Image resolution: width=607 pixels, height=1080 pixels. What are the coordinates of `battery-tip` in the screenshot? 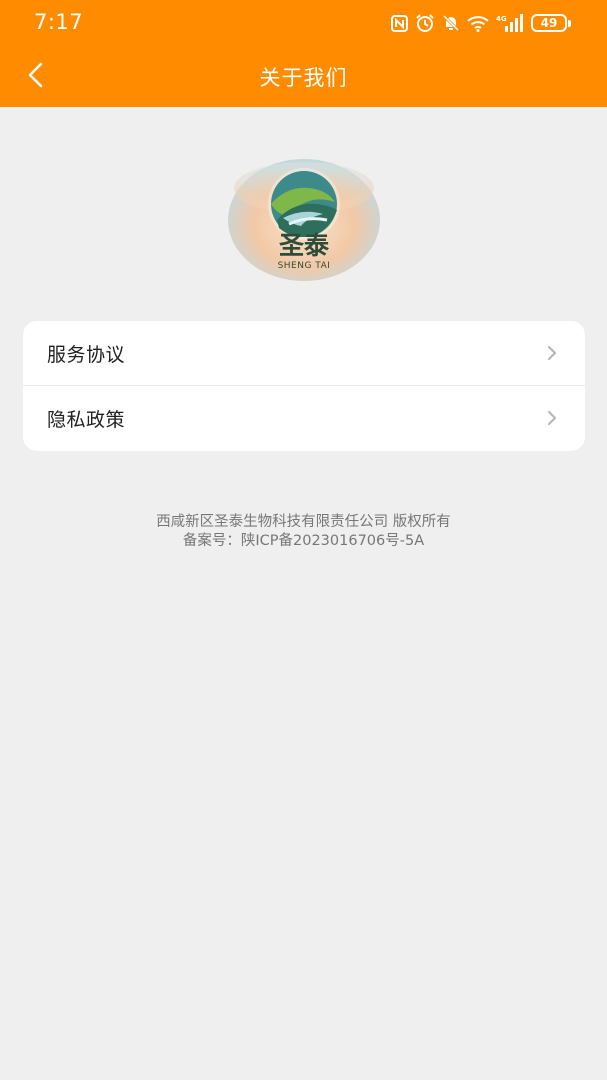 It's located at (569, 23).